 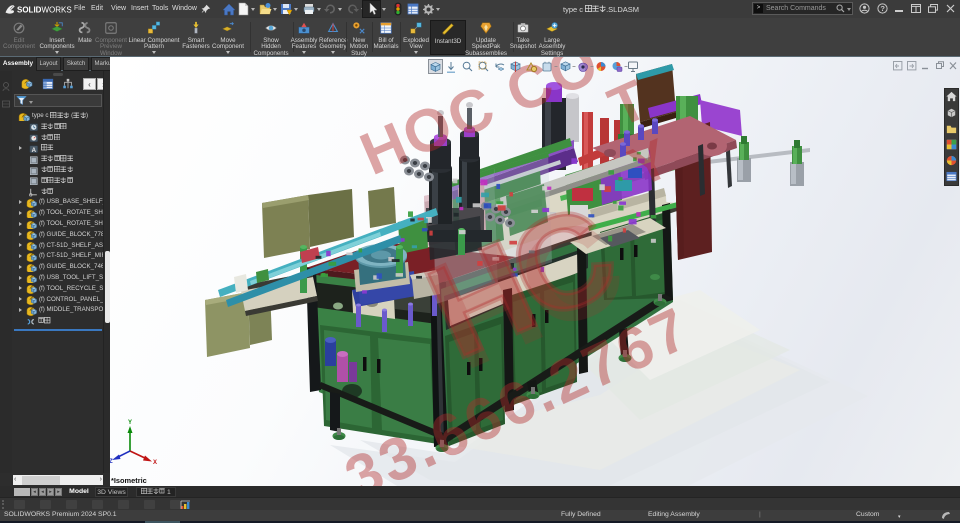 What do you see at coordinates (130, 423) in the screenshot?
I see `svg-text: Y` at bounding box center [130, 423].